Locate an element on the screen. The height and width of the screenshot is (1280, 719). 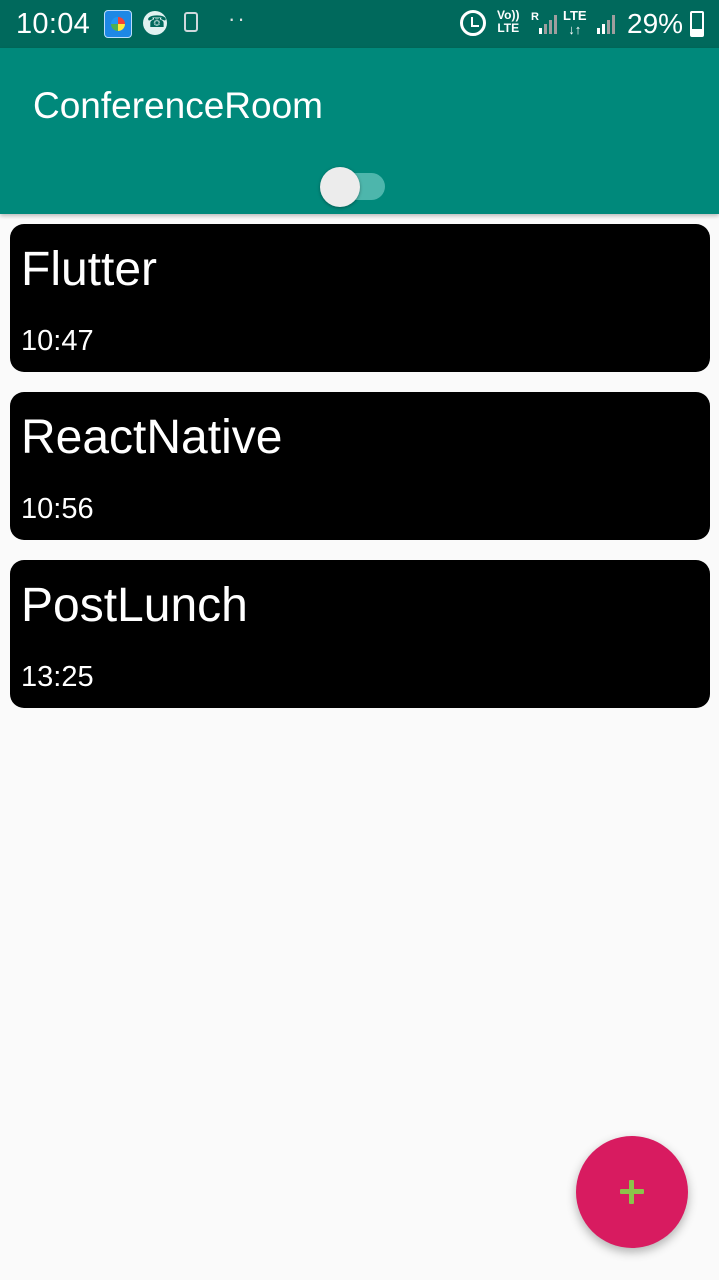
lte-arrows: ↓↑ is located at coordinates (575, 29).